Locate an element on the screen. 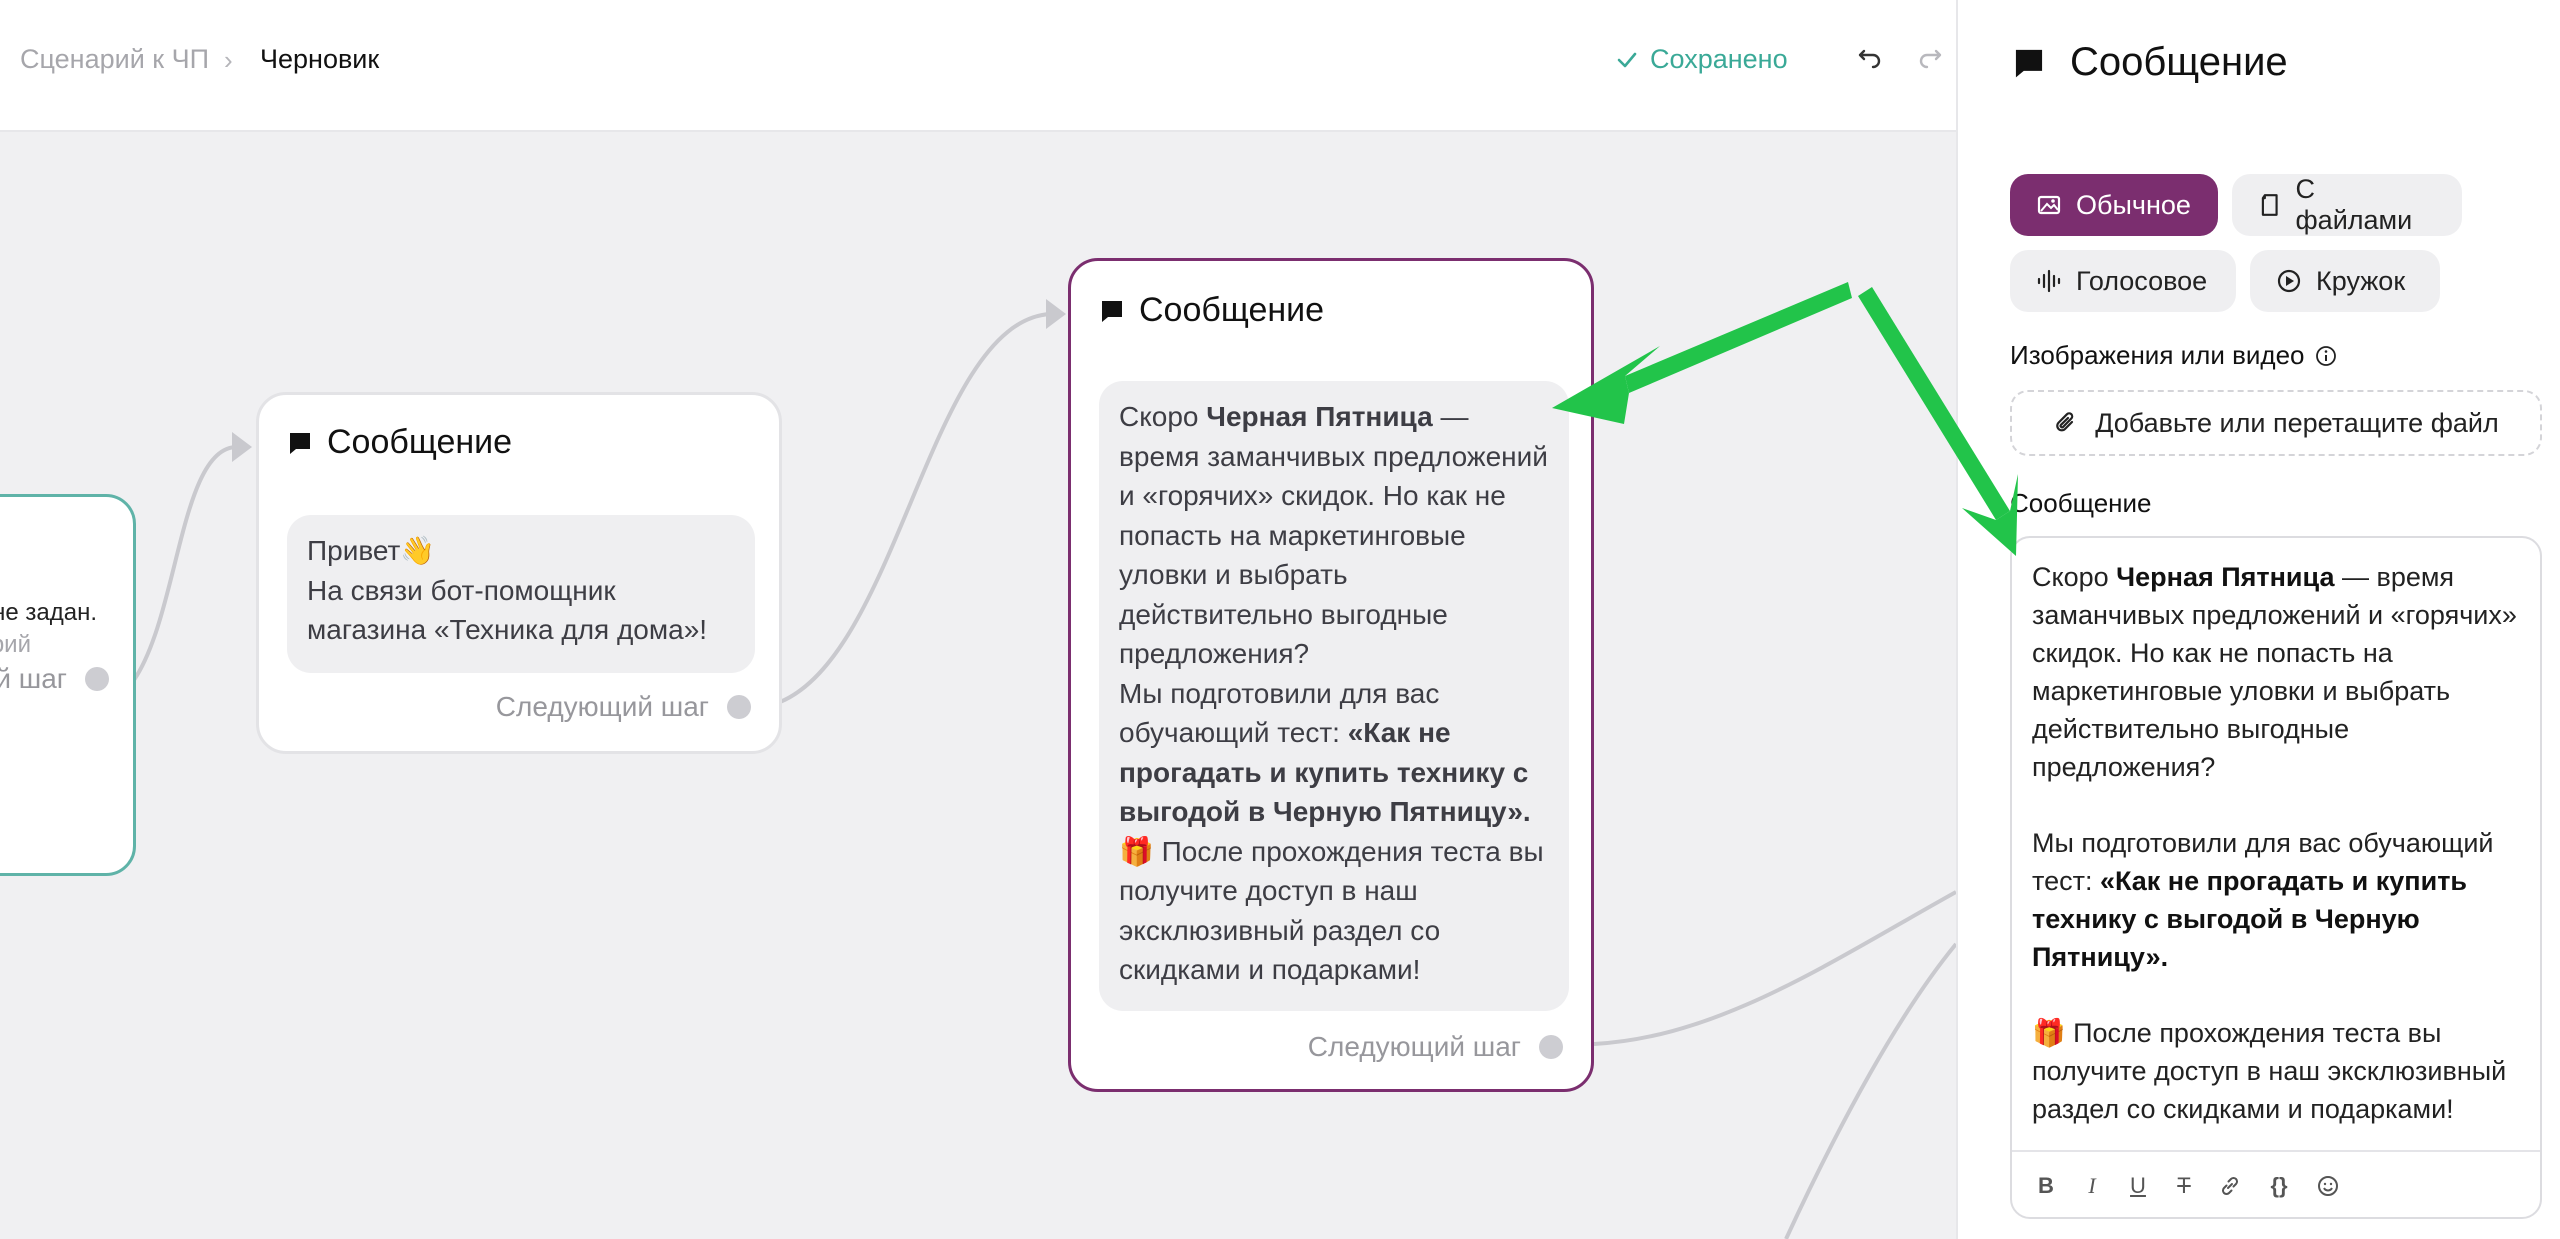 This screenshot has height=1239, width=2560. info-icon is located at coordinates (2326, 356).